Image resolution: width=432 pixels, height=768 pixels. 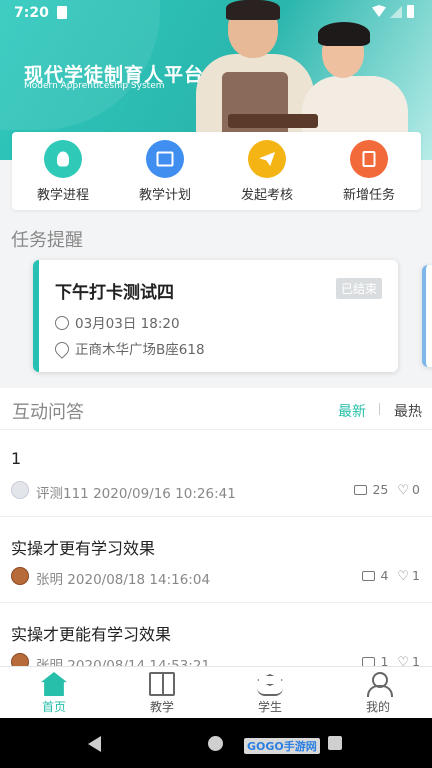 What do you see at coordinates (368, 195) in the screenshot?
I see `quick-action-label: 新增任务` at bounding box center [368, 195].